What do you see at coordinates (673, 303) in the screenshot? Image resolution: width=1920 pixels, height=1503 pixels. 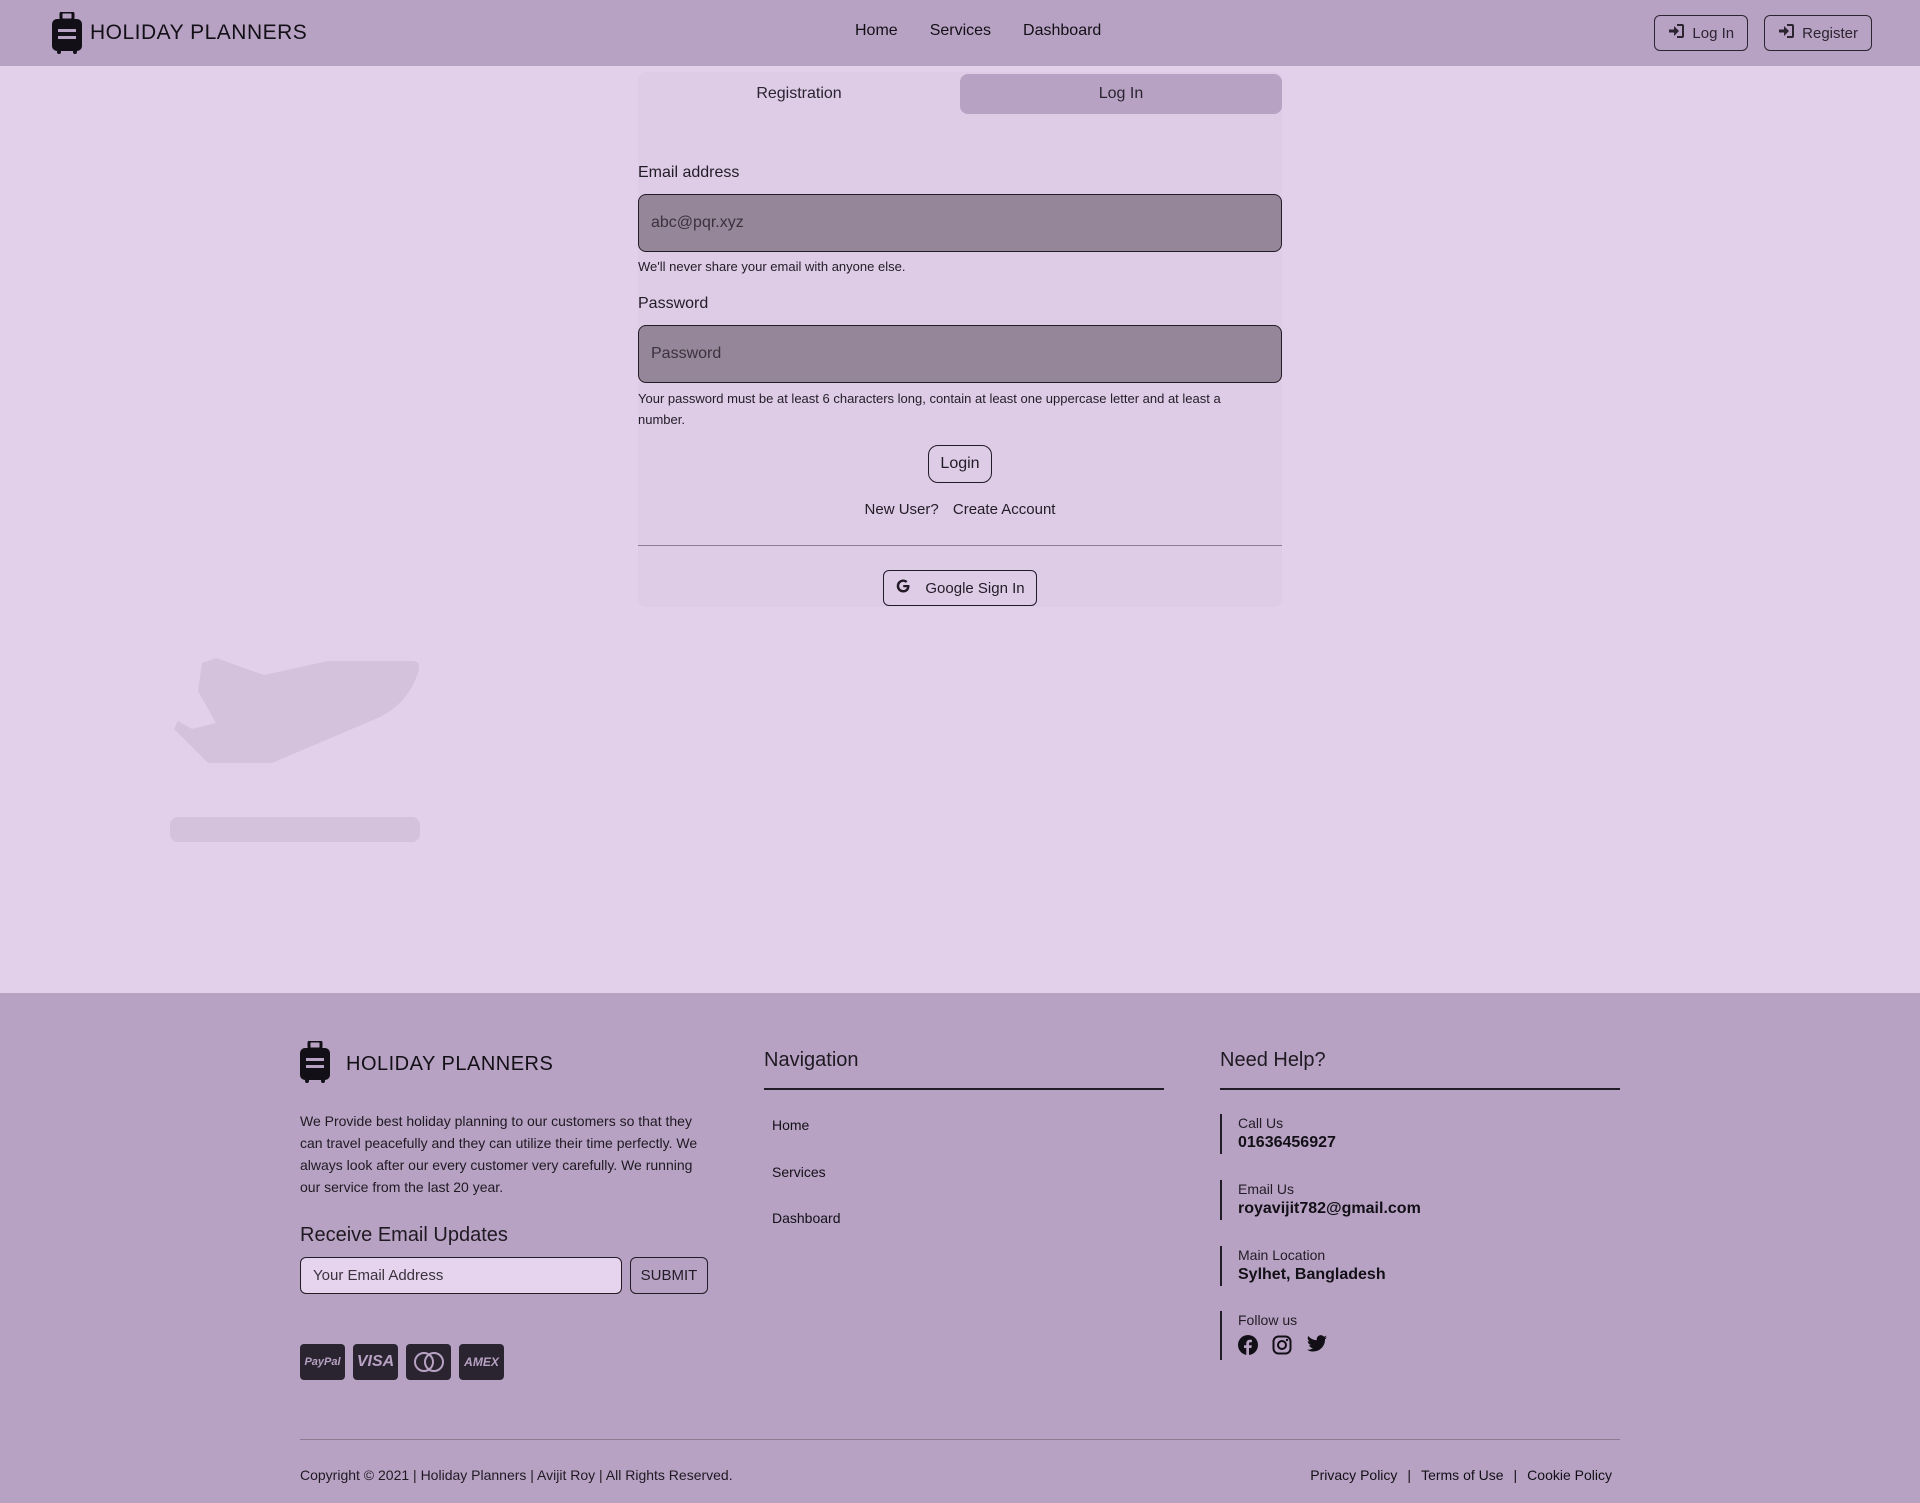 I see `password-label: Password` at bounding box center [673, 303].